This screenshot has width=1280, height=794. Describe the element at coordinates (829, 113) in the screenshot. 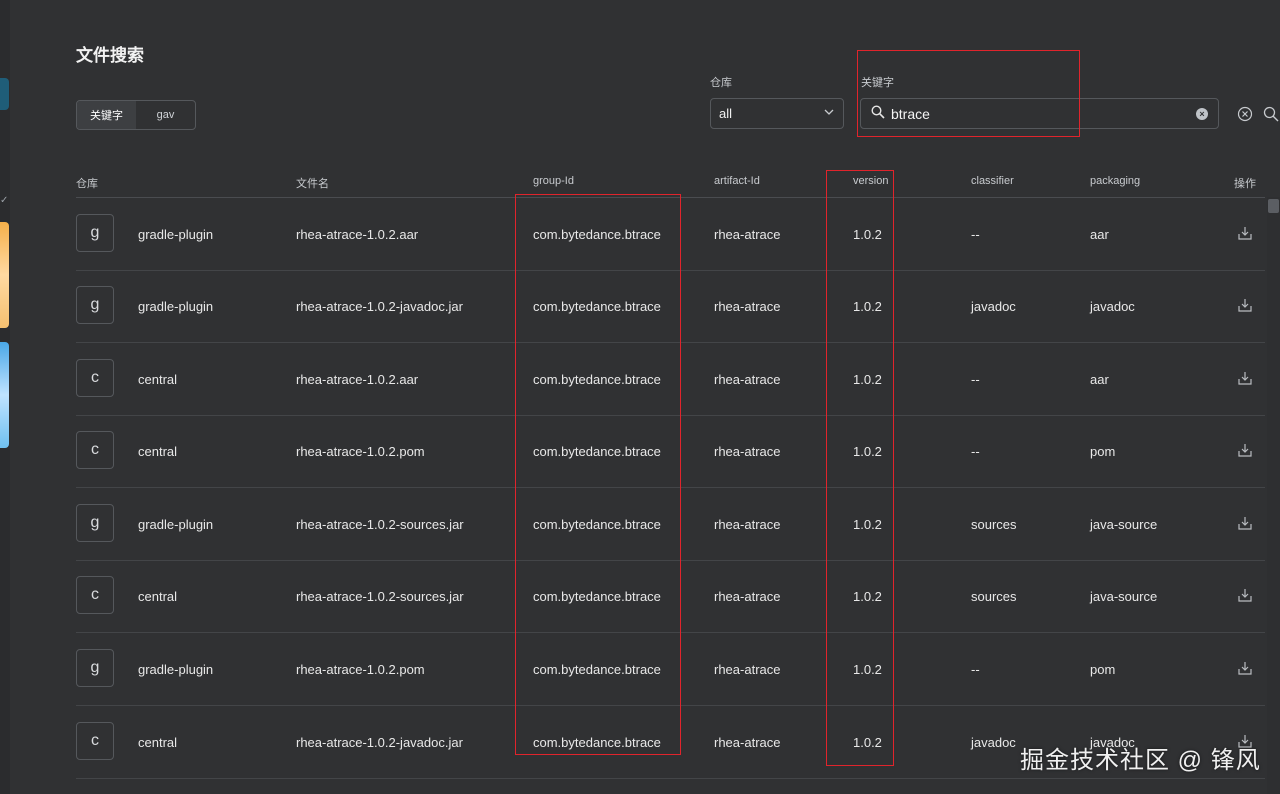

I see `chevron-down-icon` at that location.